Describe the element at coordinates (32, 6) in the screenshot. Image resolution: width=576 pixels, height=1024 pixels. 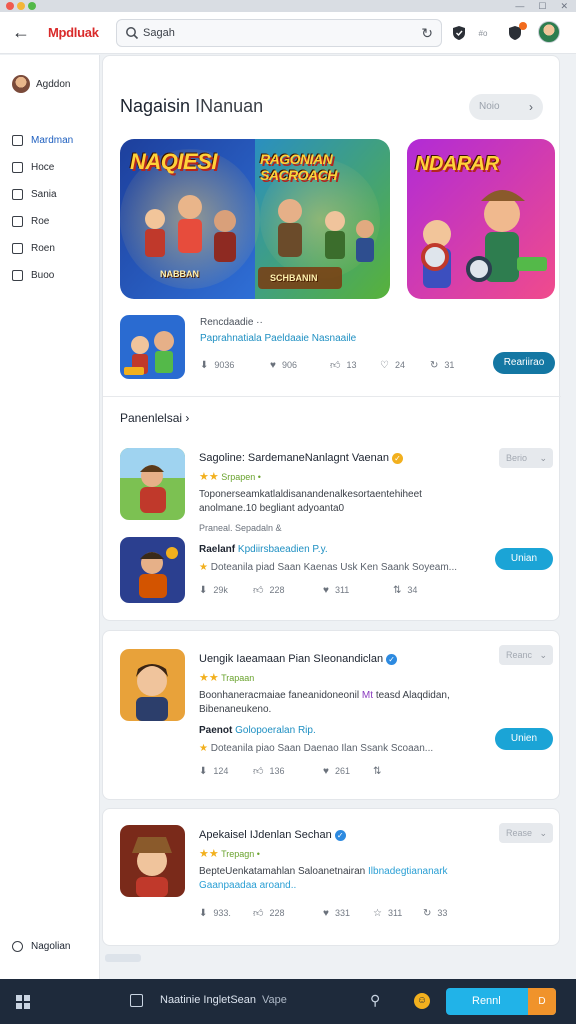
I see `maximize-dot-icon` at that location.